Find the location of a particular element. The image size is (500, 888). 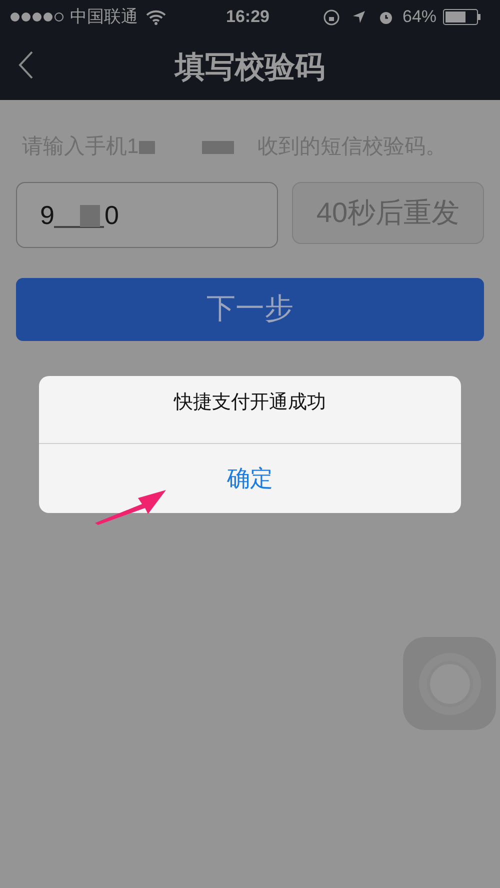

confirm-button: 确定 is located at coordinates (250, 478).